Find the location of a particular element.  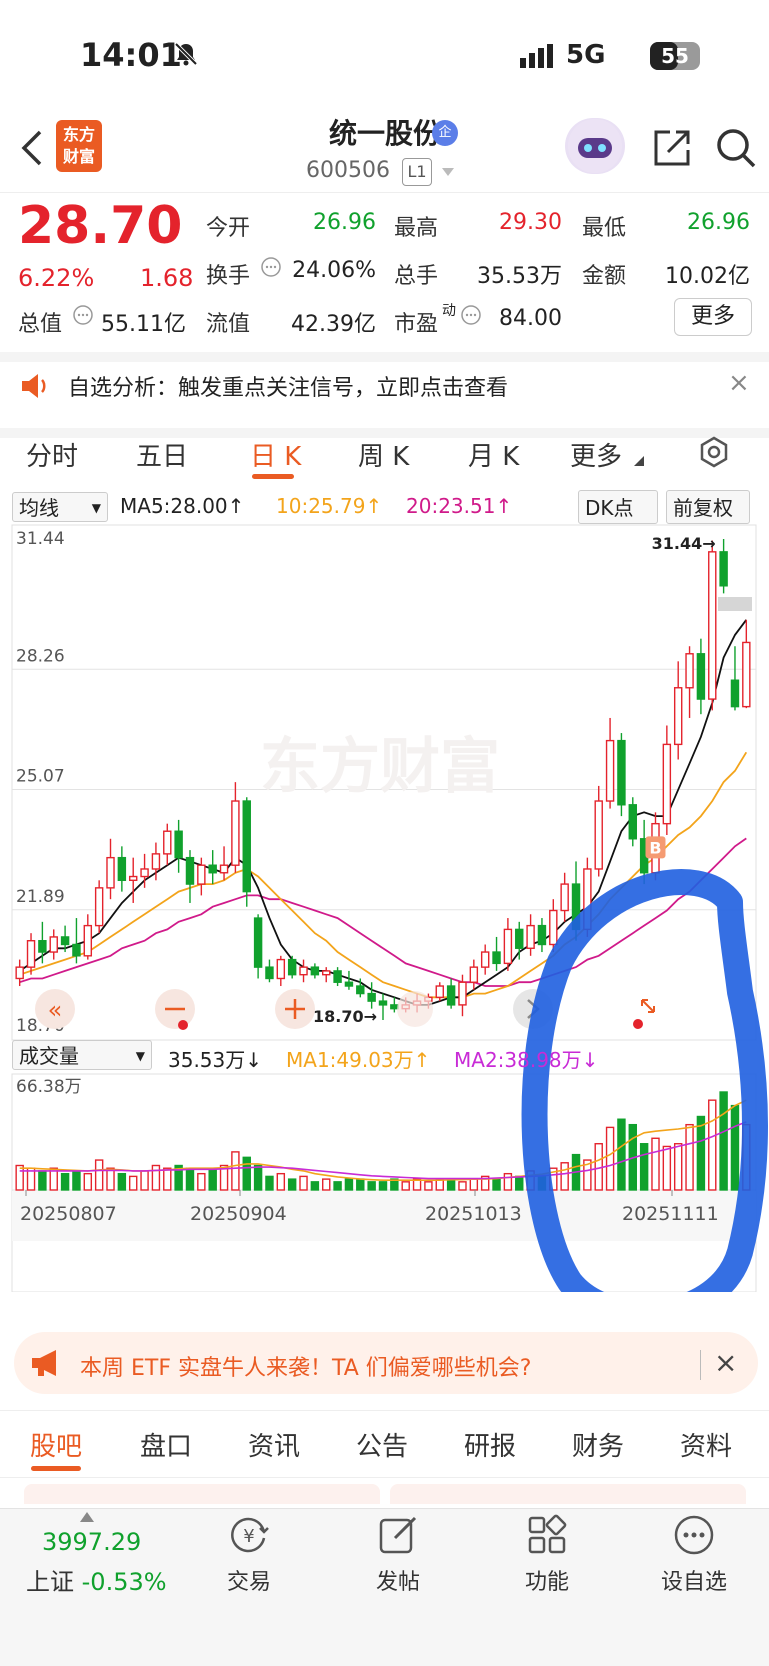

notice-close-icon: × is located at coordinates (739, 383).